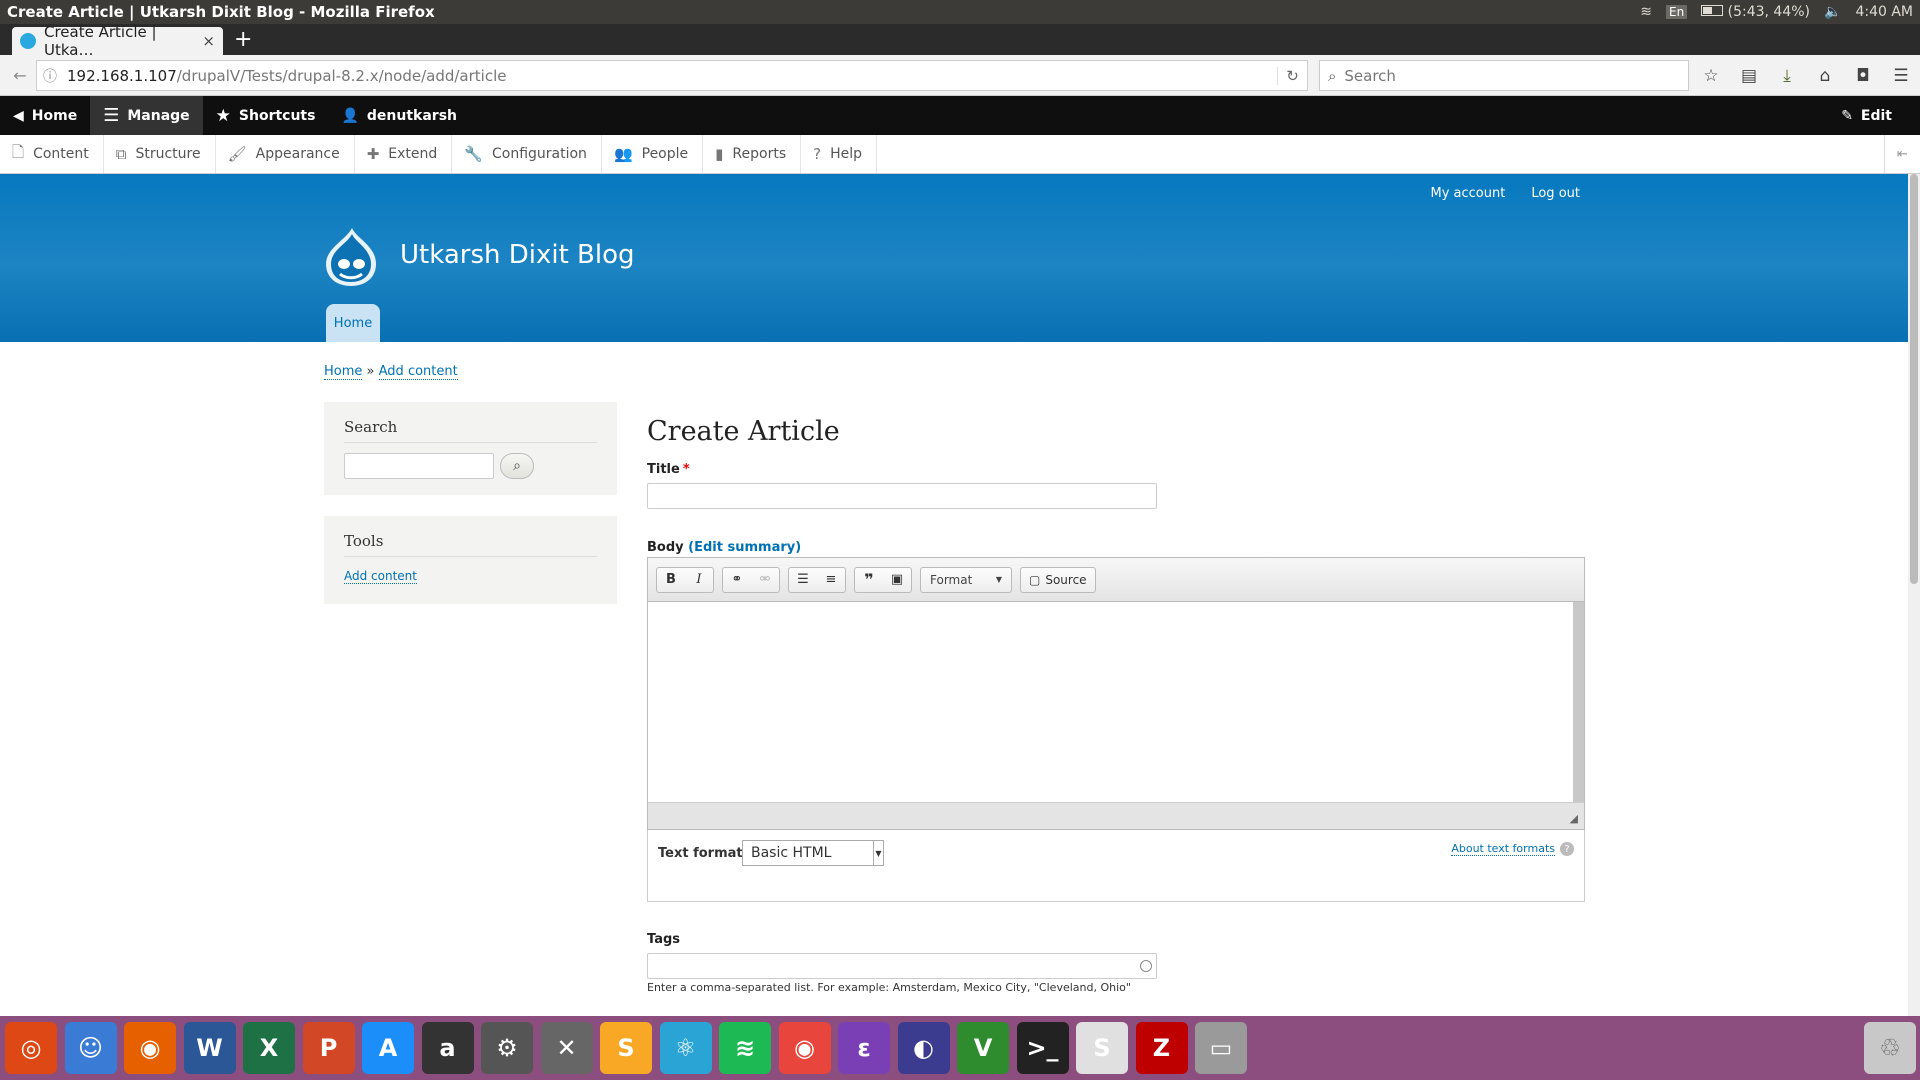 Image resolution: width=1920 pixels, height=1080 pixels. What do you see at coordinates (743, 431) in the screenshot?
I see `page-title: Create Article` at bounding box center [743, 431].